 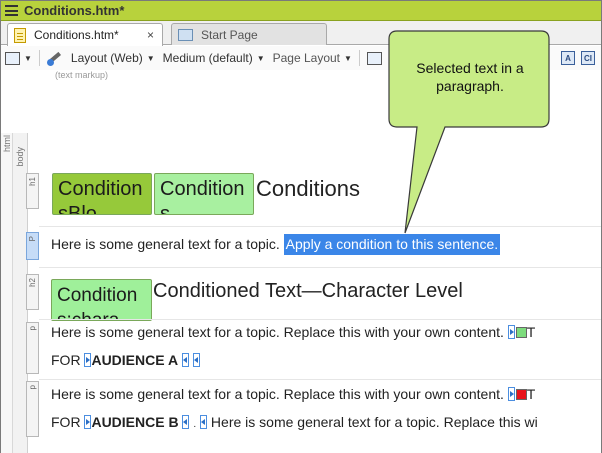 What do you see at coordinates (76, 35) in the screenshot?
I see `tab-label: Conditions.htm*` at bounding box center [76, 35].